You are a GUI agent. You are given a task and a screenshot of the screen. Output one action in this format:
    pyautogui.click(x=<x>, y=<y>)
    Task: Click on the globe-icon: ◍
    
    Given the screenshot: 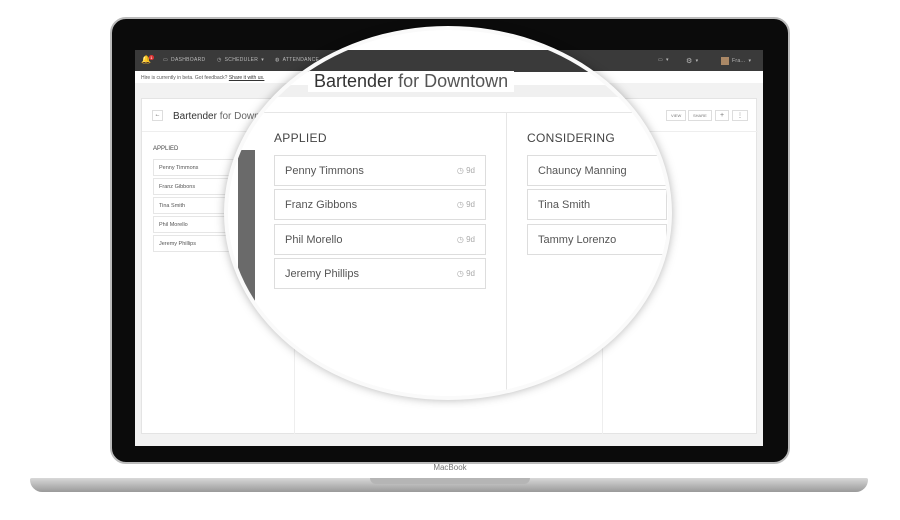 What is the action you would take?
    pyautogui.click(x=277, y=60)
    